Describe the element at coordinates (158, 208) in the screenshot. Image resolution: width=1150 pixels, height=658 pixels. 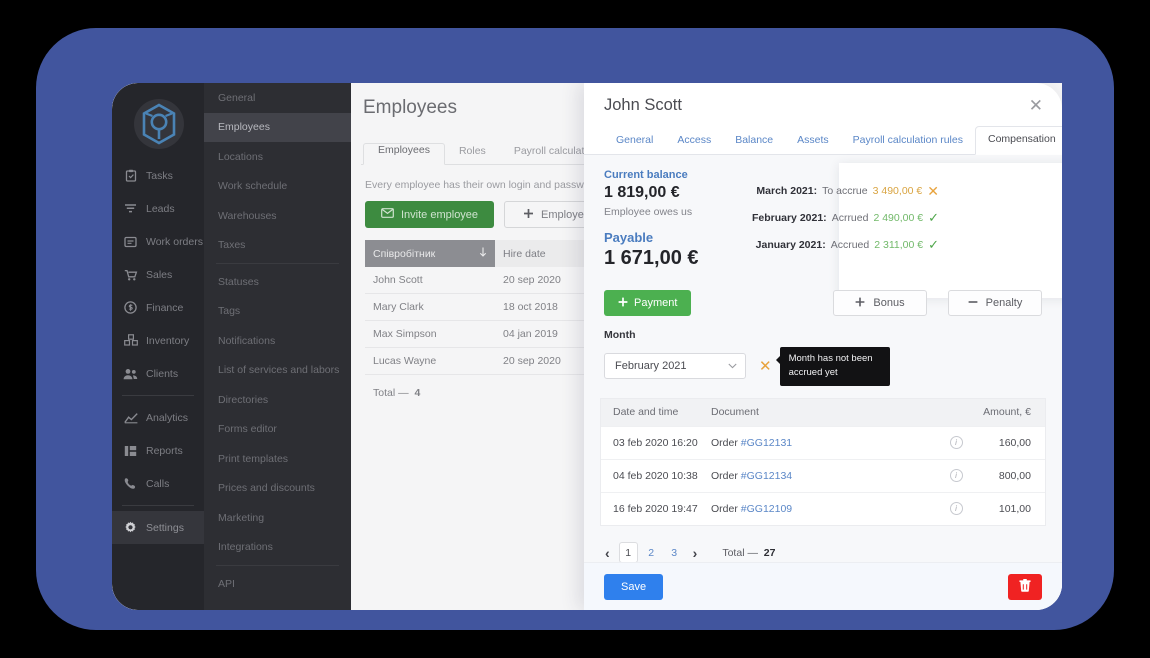
I see `sidebar-item-leads: Leads` at that location.